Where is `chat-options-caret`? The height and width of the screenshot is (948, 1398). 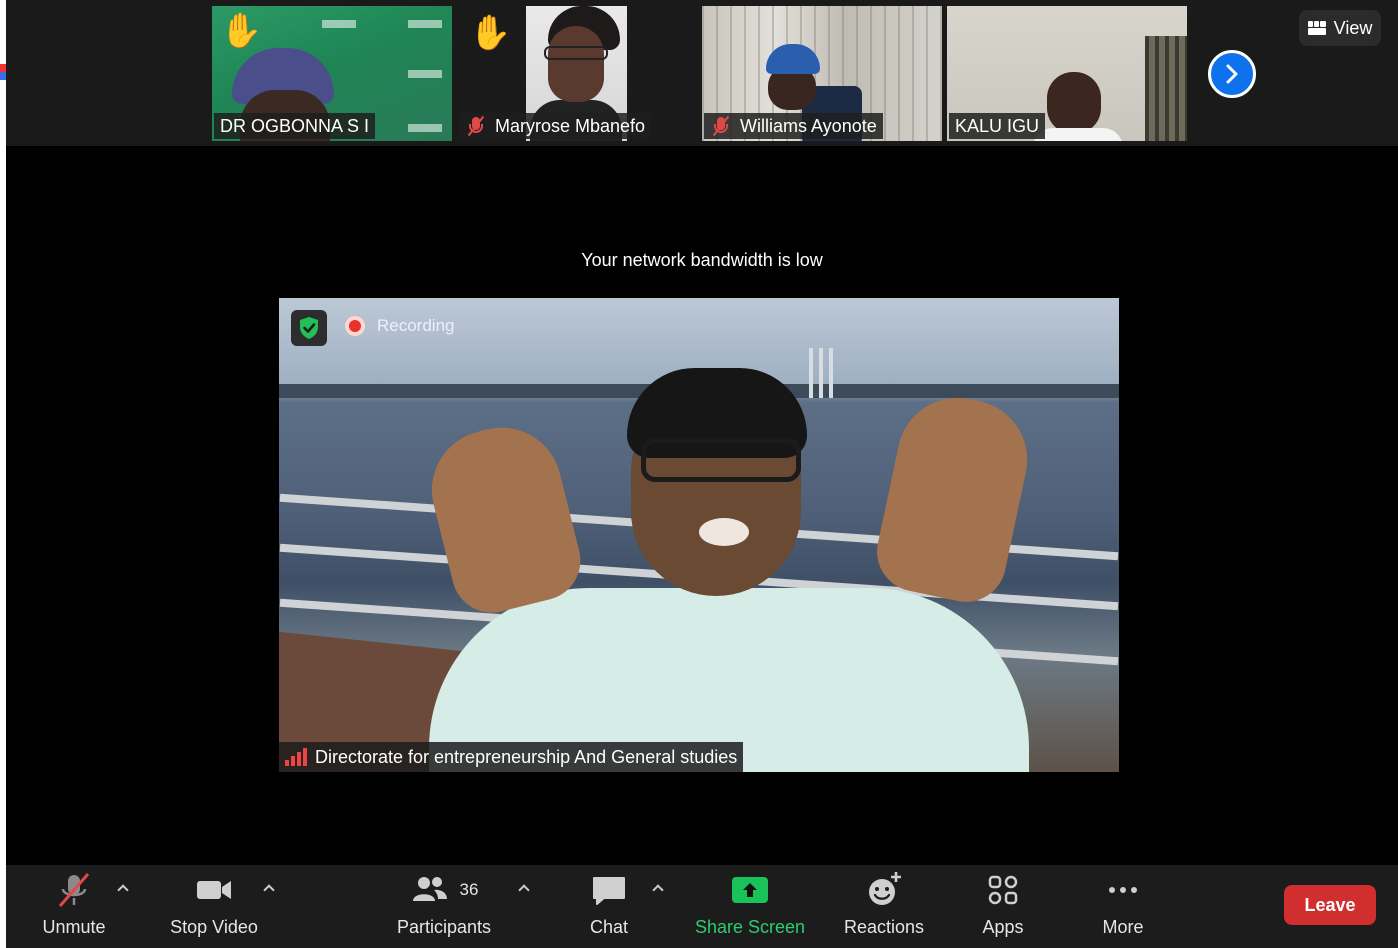
chat-options-caret is located at coordinates (658, 888).